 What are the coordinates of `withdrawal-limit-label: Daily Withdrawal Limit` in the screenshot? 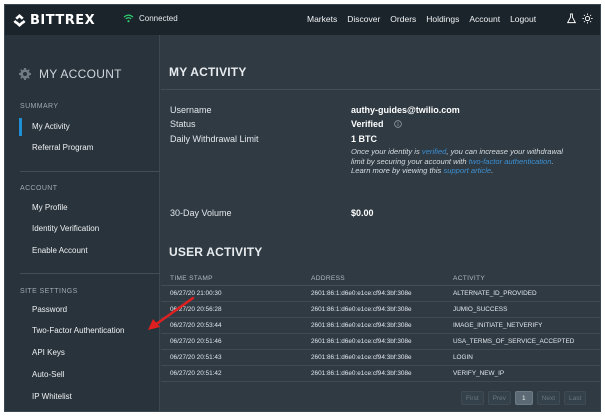 It's located at (214, 139).